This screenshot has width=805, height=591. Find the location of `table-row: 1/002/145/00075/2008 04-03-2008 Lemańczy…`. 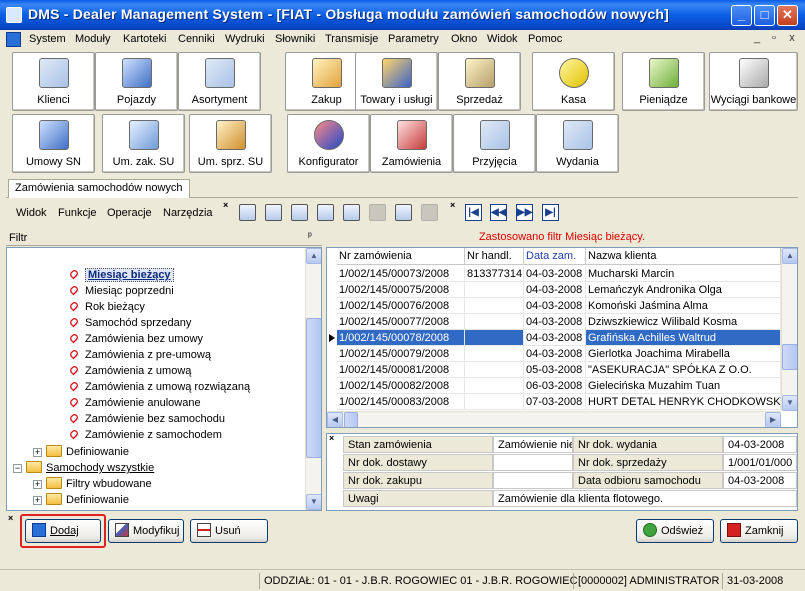

table-row: 1/002/145/00075/2008 04-03-2008 Lemańczy… is located at coordinates (562, 290).